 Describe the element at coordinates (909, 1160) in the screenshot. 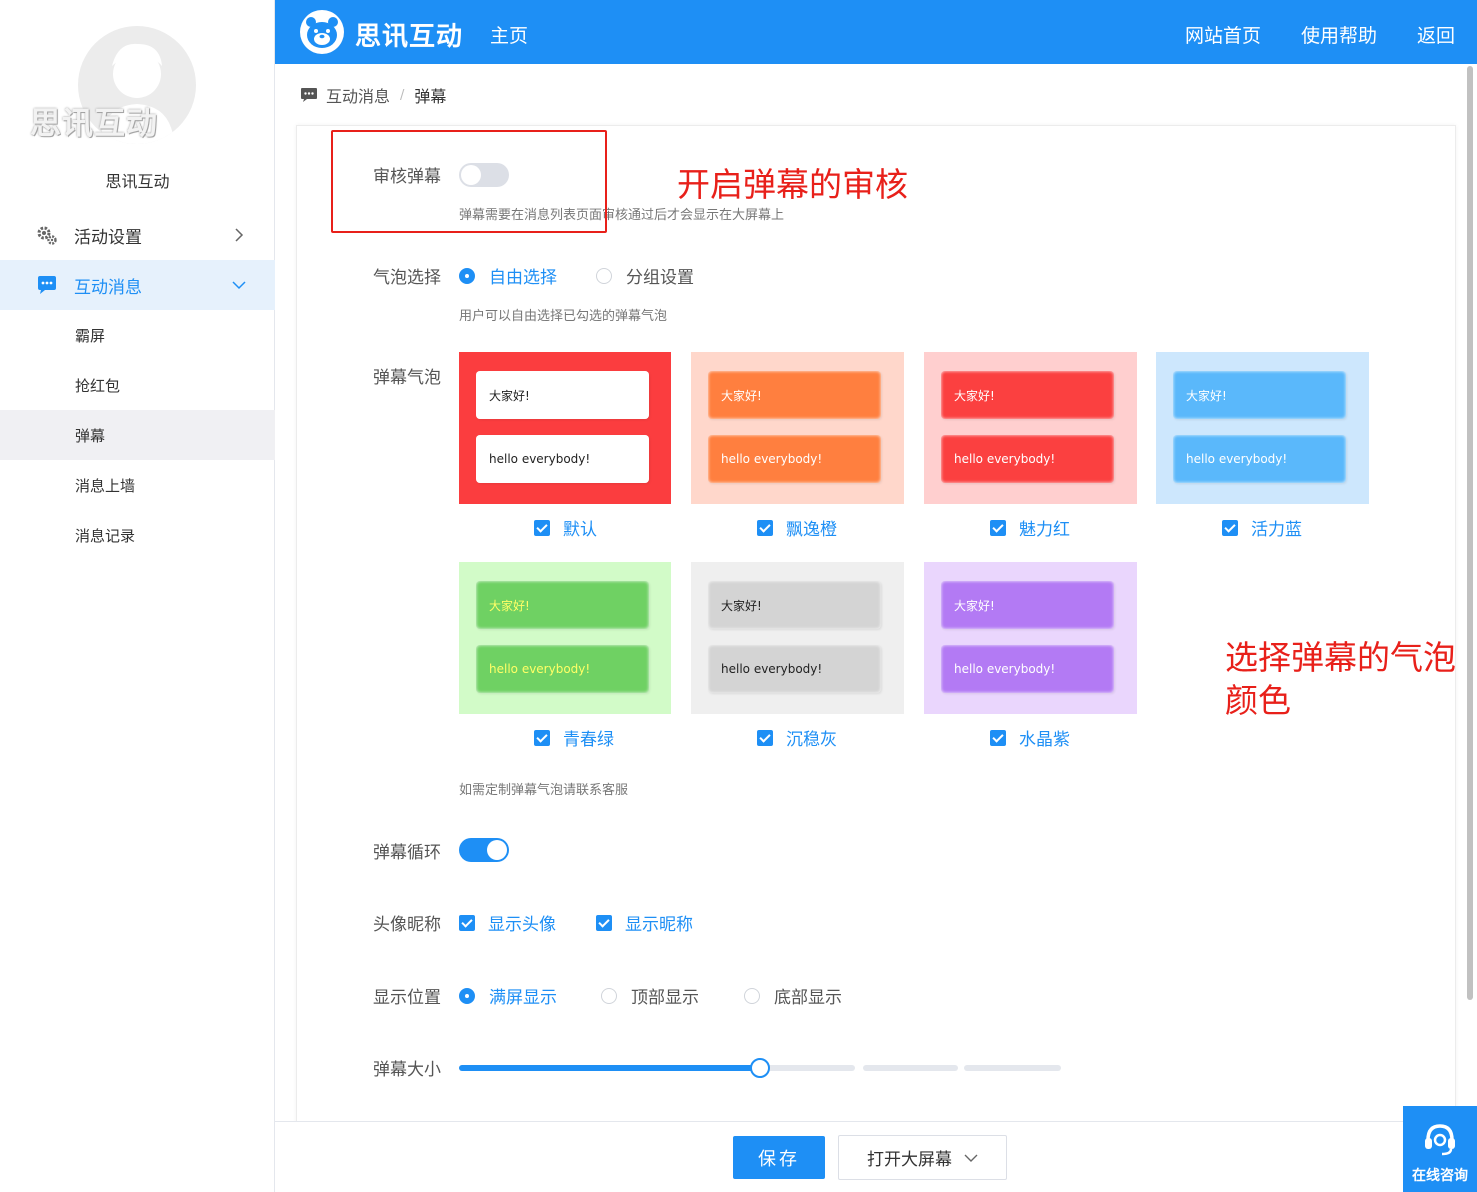

I see `open-big-screen-label: 打开大屏幕` at that location.